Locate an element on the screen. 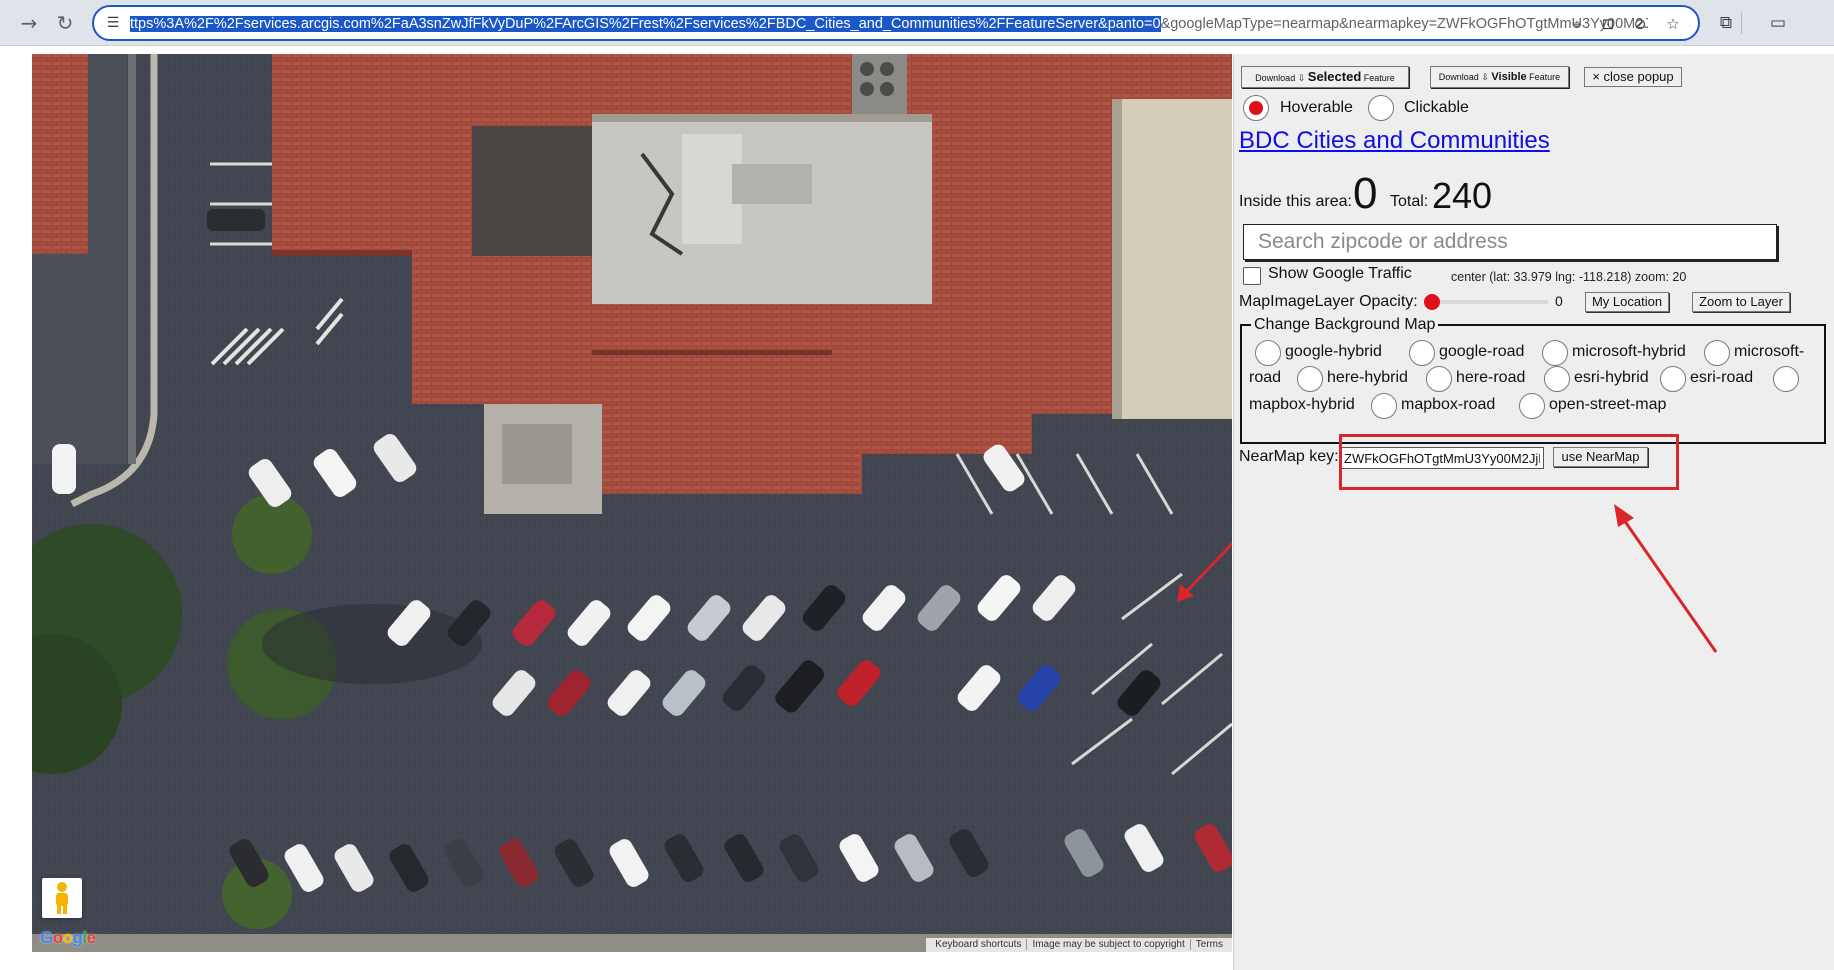 This screenshot has width=1834, height=970. search-input is located at coordinates (1510, 242).